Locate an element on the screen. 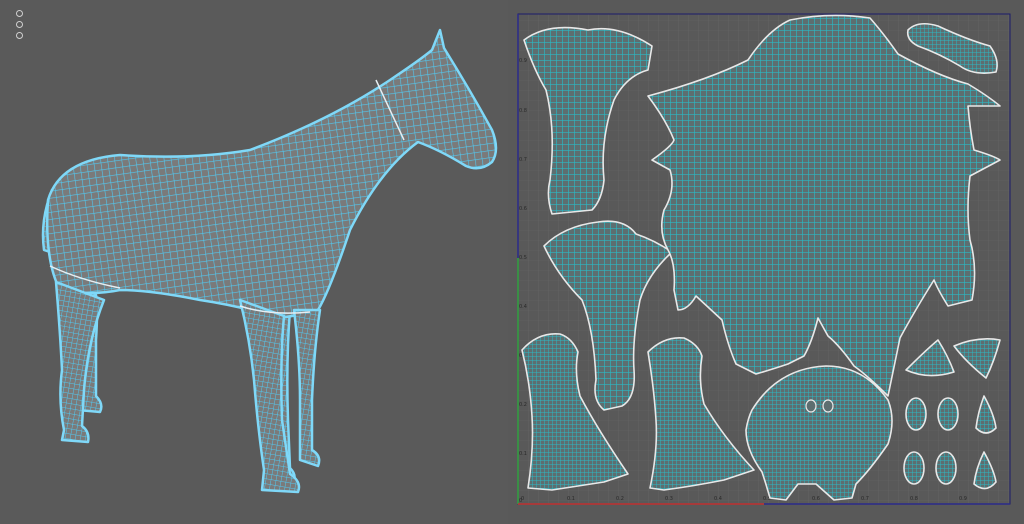  v-tick: 0.8 is located at coordinates (523, 111).